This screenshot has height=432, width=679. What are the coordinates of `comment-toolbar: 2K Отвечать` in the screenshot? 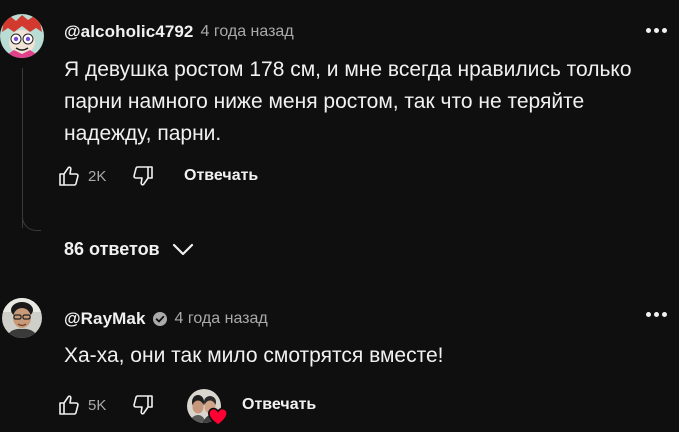 It's located at (156, 176).